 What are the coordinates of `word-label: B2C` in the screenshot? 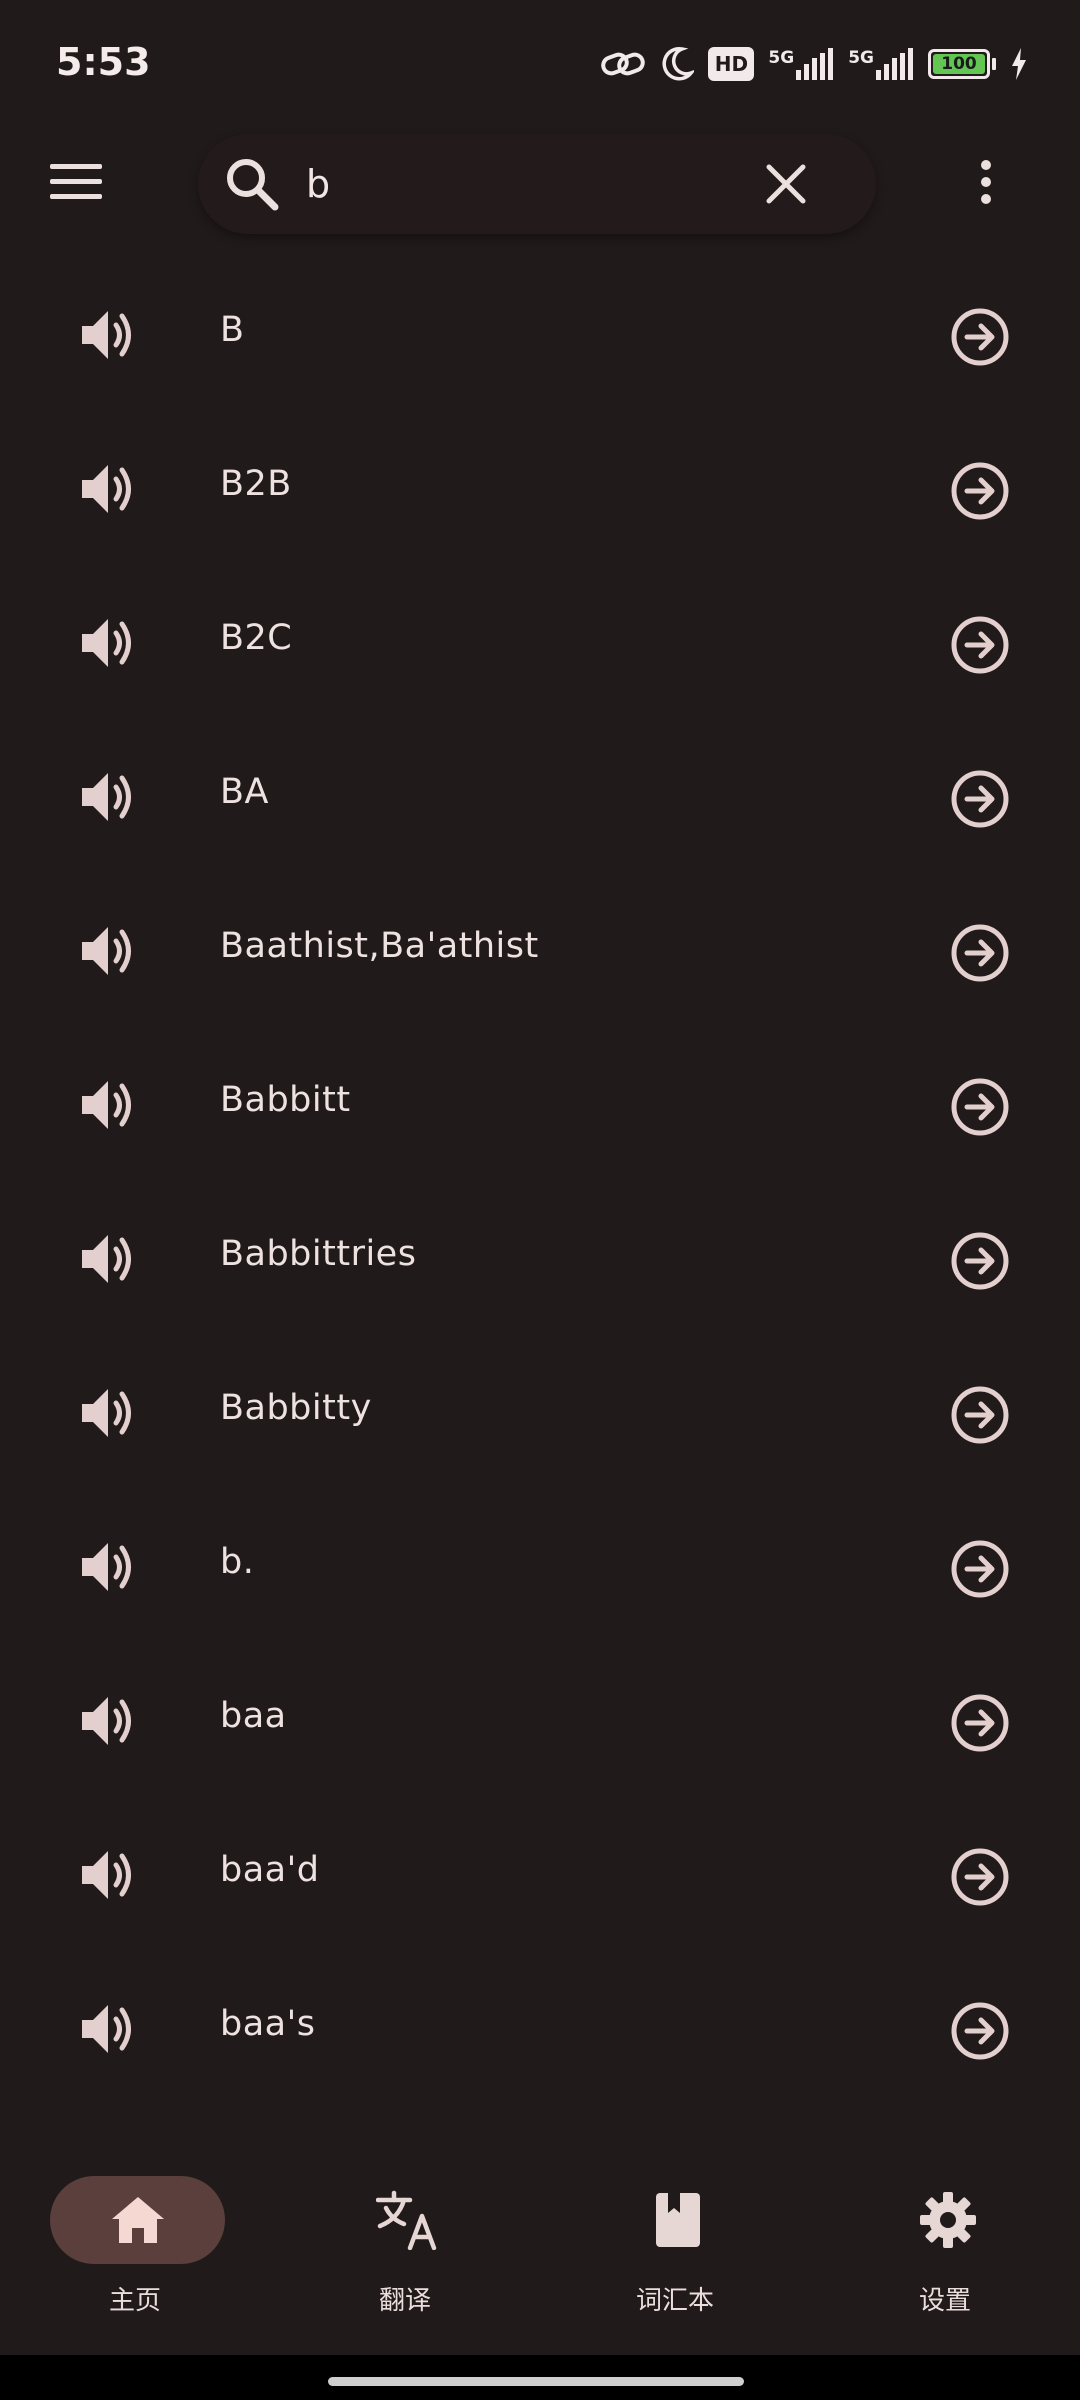 It's located at (256, 638).